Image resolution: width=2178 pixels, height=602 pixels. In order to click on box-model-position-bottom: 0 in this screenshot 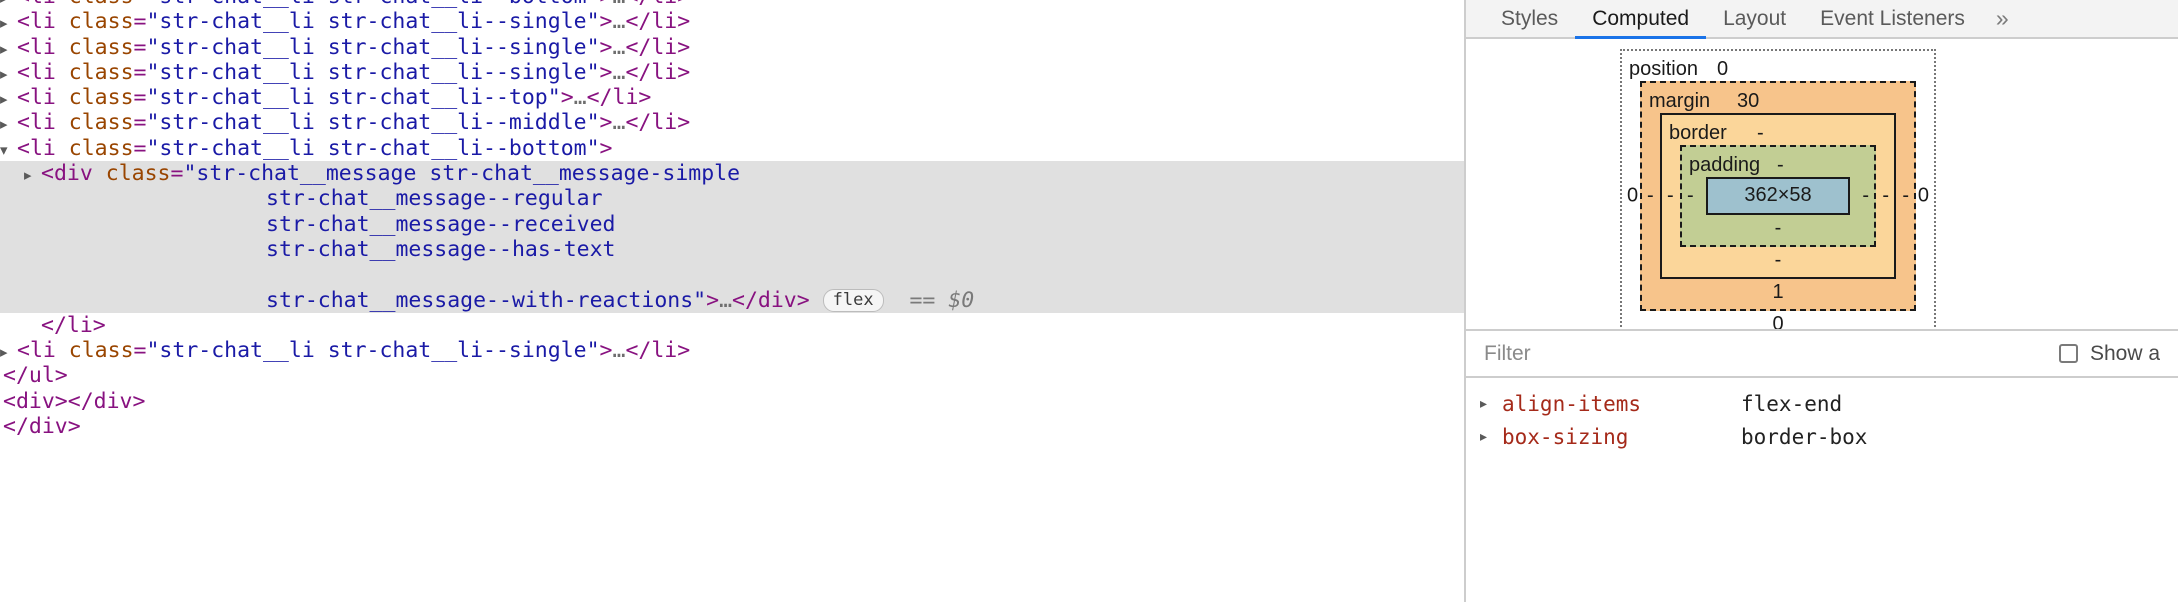, I will do `click(1778, 320)`.